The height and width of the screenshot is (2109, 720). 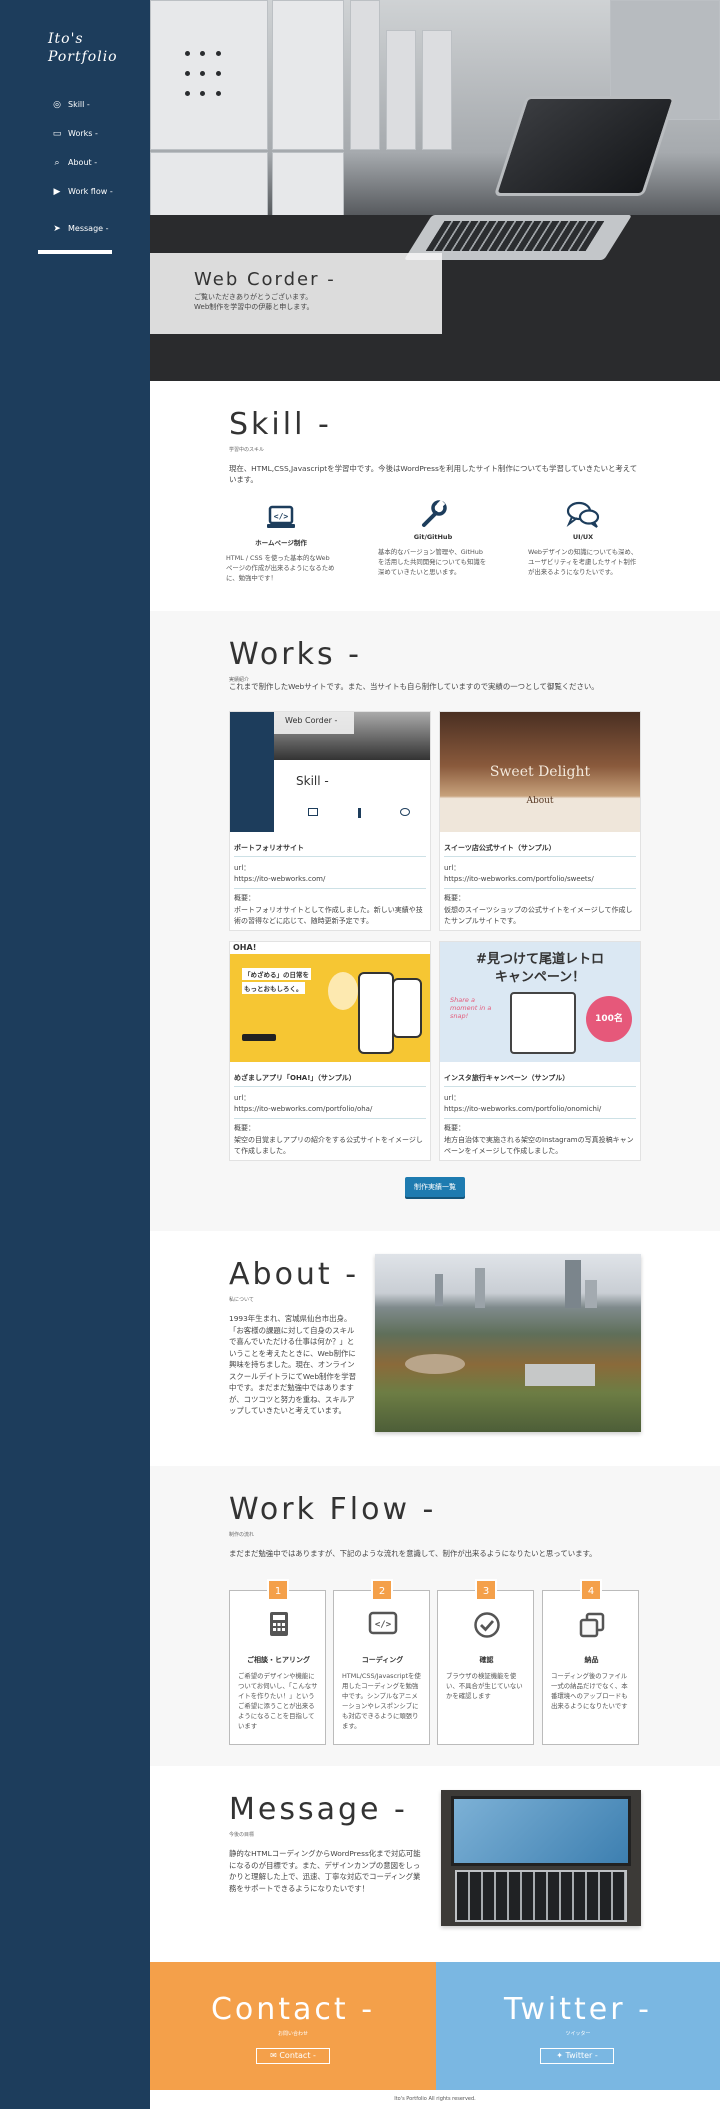 What do you see at coordinates (278, 1590) in the screenshot?
I see `step-number: 1` at bounding box center [278, 1590].